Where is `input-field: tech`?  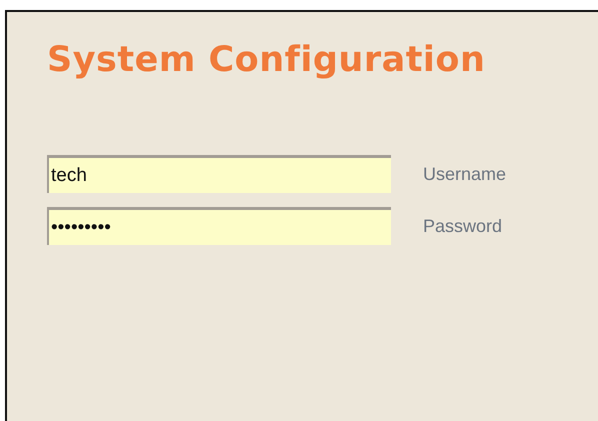 input-field: tech is located at coordinates (219, 174).